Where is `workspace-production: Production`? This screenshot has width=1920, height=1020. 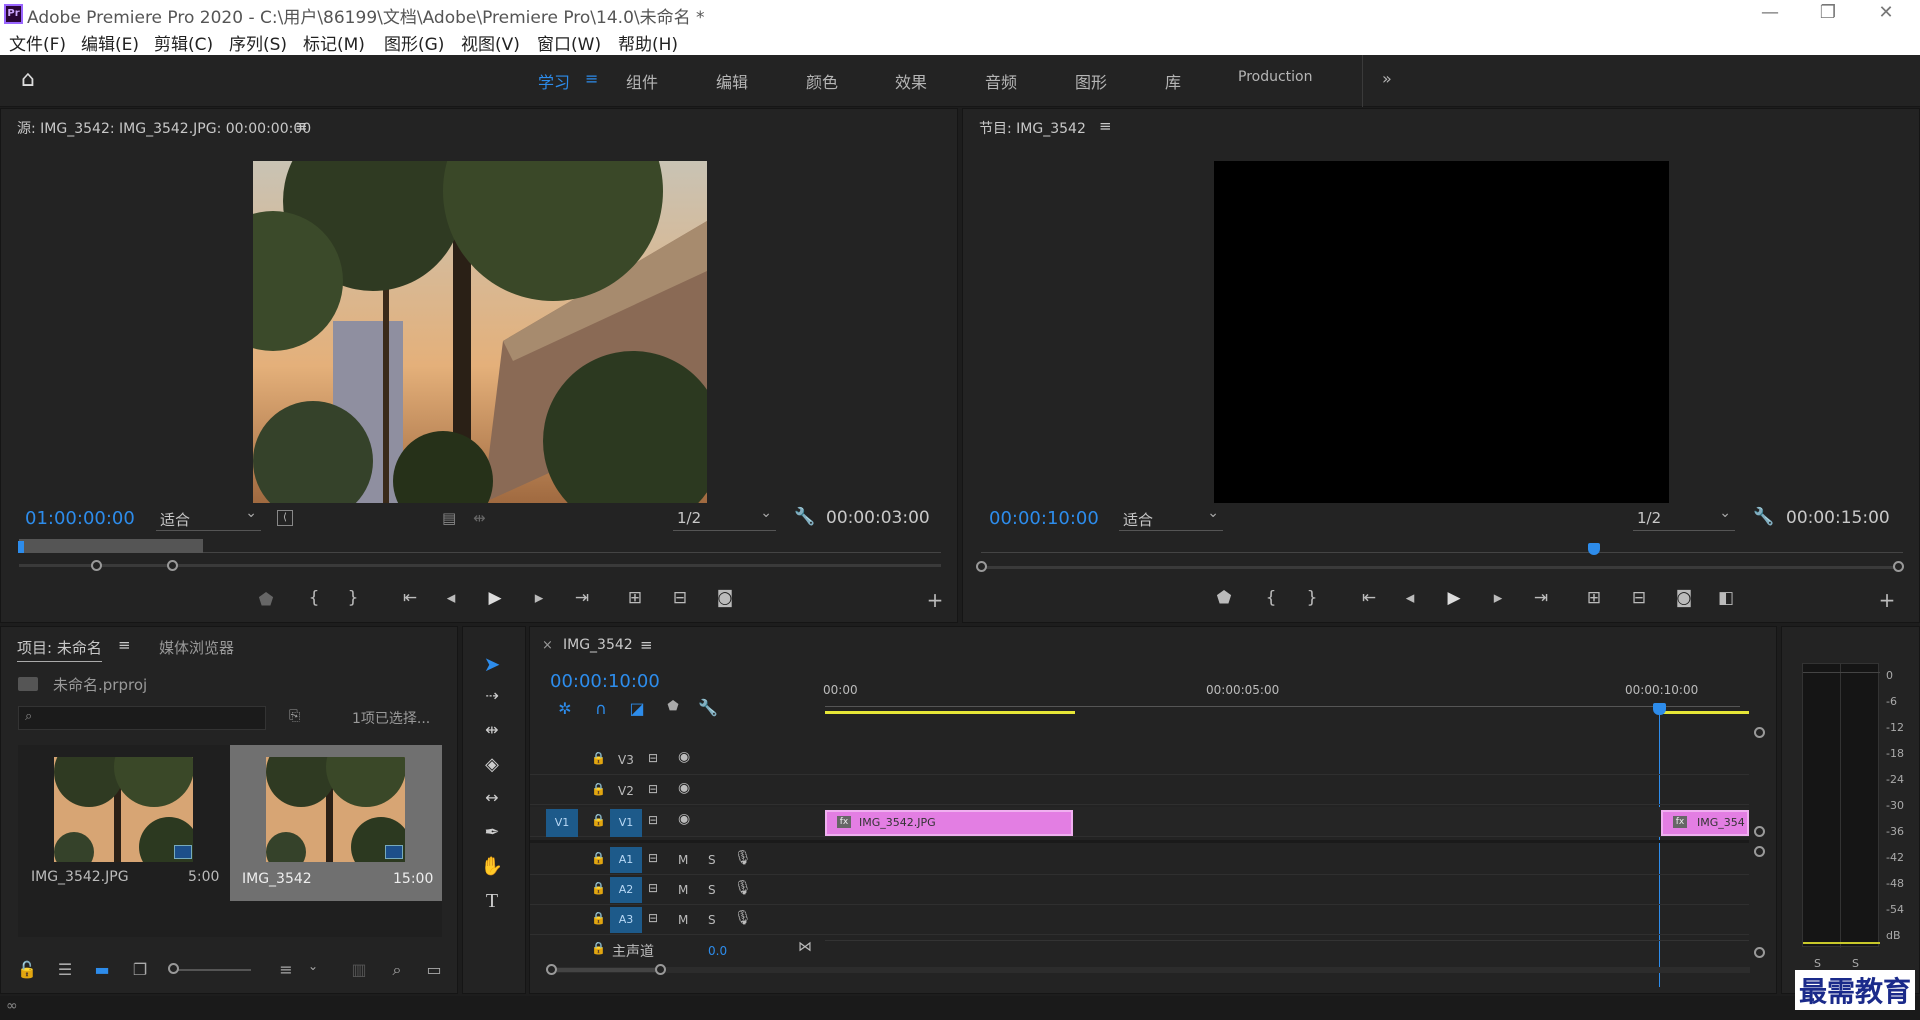 workspace-production: Production is located at coordinates (1275, 77).